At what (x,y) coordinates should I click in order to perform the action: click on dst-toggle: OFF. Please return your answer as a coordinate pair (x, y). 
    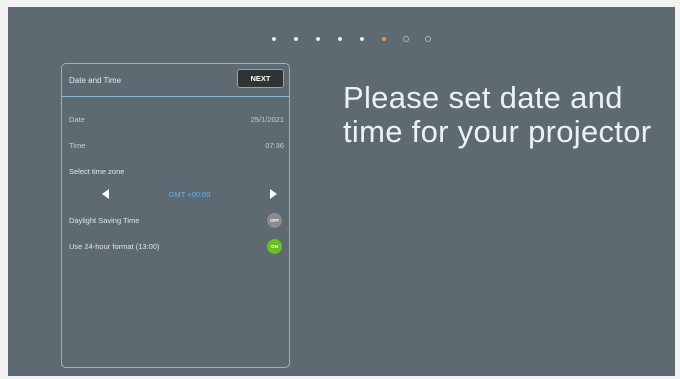
    Looking at the image, I should click on (274, 220).